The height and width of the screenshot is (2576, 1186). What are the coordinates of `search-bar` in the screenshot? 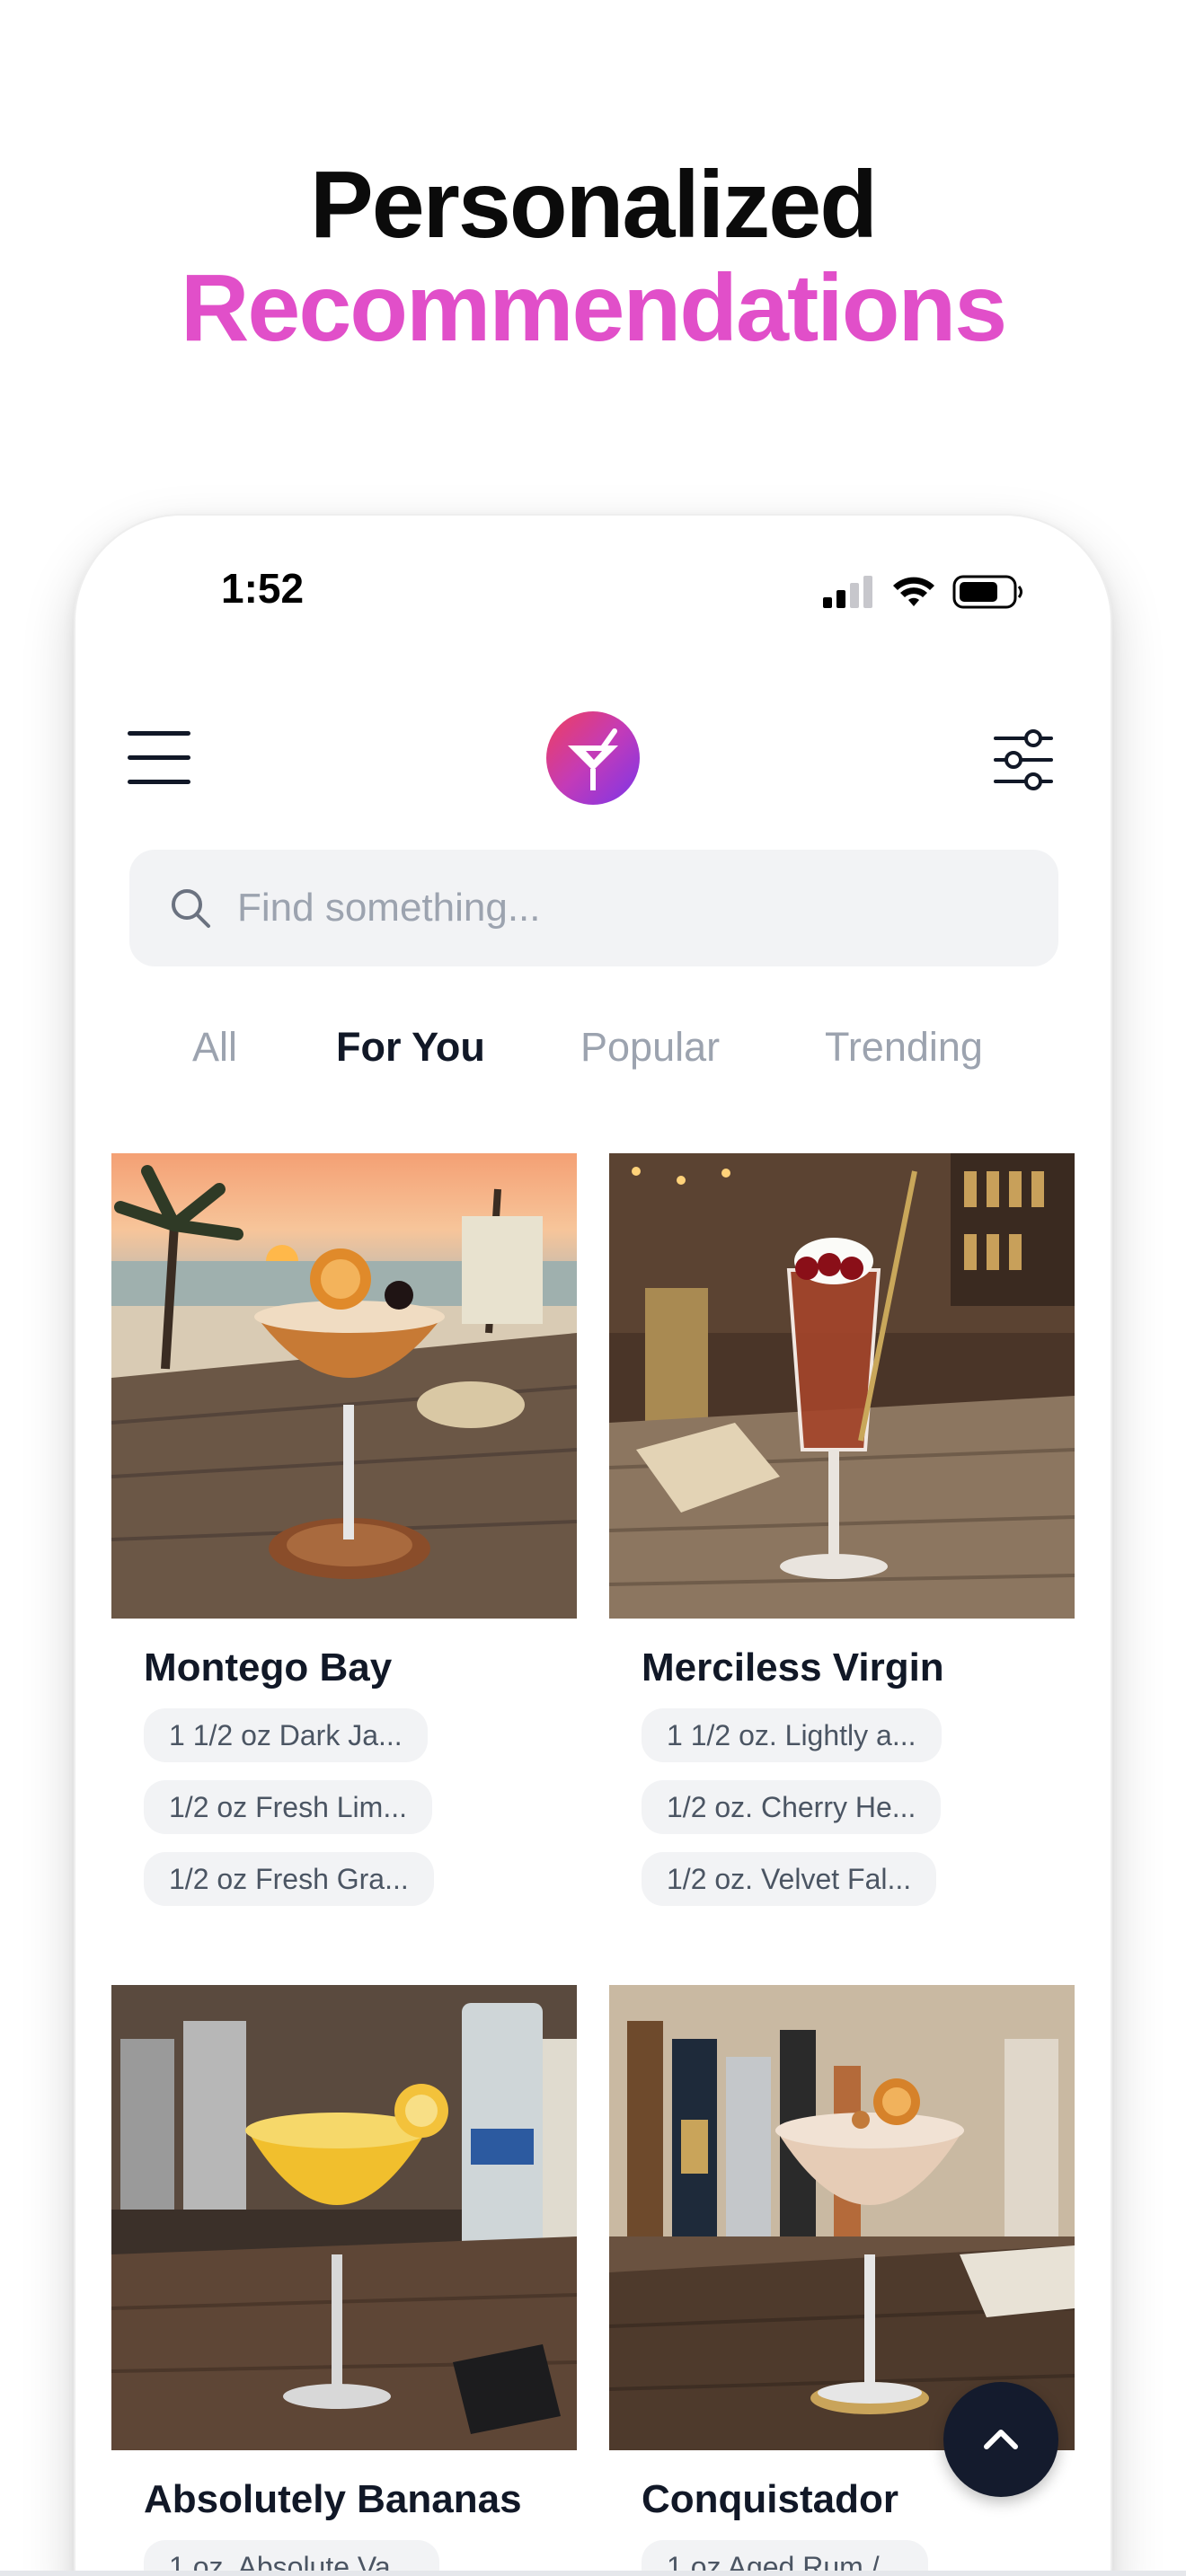 It's located at (593, 908).